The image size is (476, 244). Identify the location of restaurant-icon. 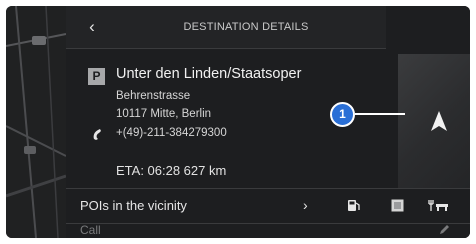
(439, 205).